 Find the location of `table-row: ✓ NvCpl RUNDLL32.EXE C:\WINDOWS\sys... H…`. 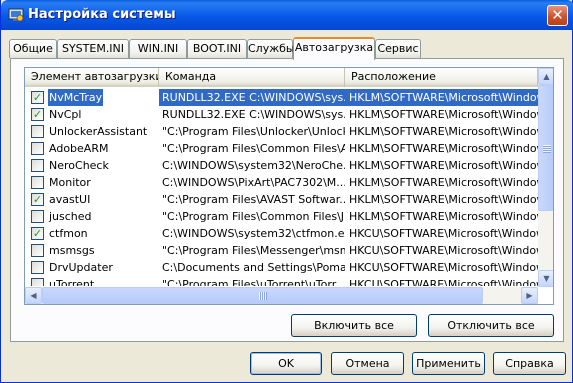

table-row: ✓ NvCpl RUNDLL32.EXE C:\WINDOWS\sys... H… is located at coordinates (281, 114).